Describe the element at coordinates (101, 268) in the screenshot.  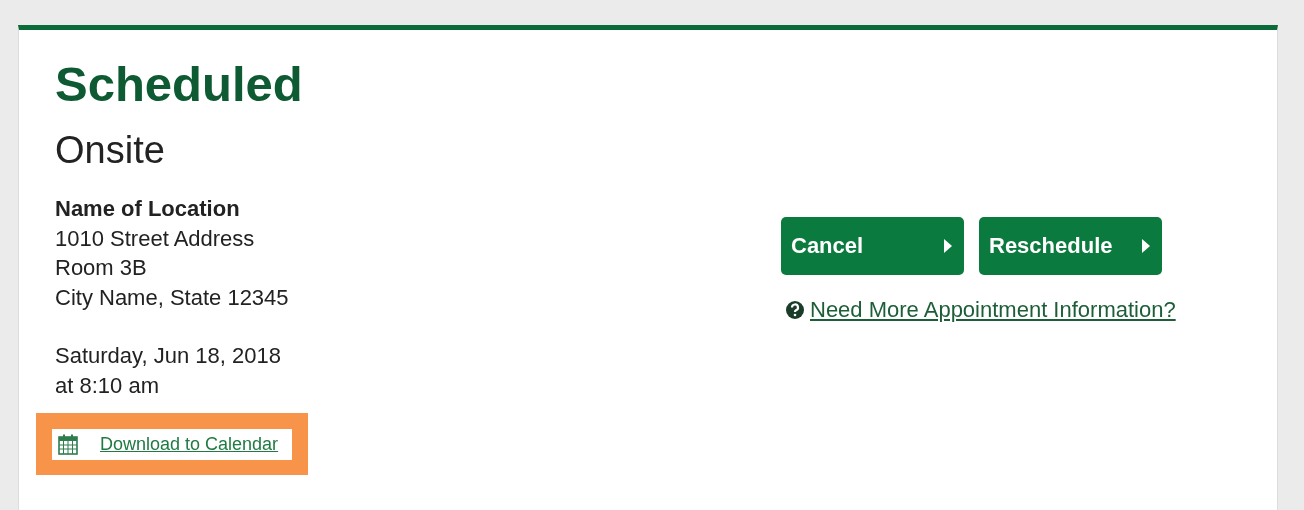
I see `address-line: Room 3B` at that location.